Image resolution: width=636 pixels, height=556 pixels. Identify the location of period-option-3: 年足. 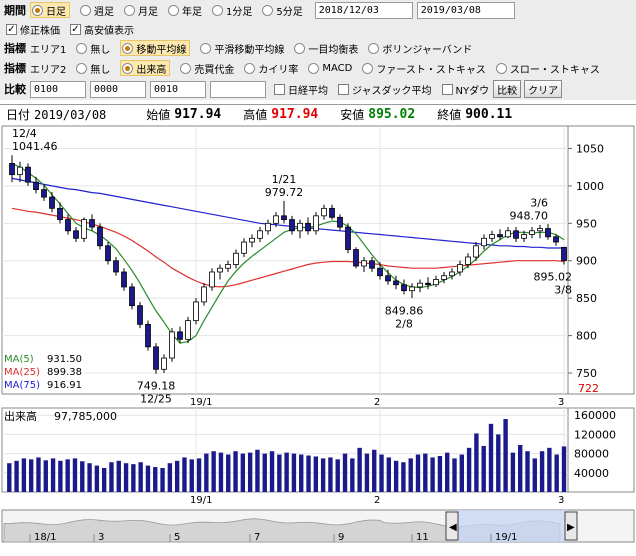
(185, 10).